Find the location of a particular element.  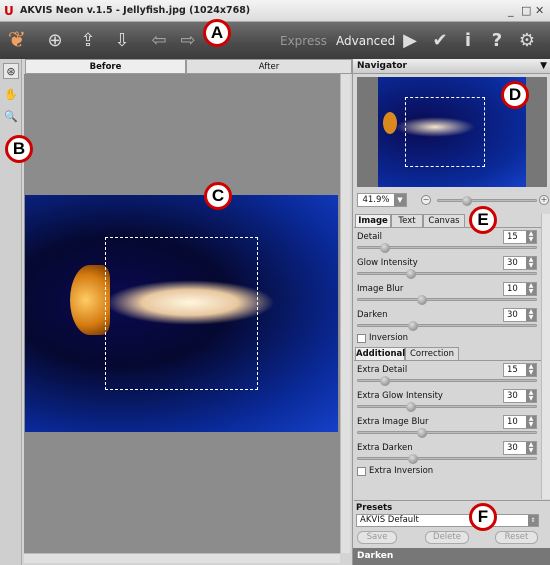

thumbnail-jellyfish is located at coordinates (390, 123).